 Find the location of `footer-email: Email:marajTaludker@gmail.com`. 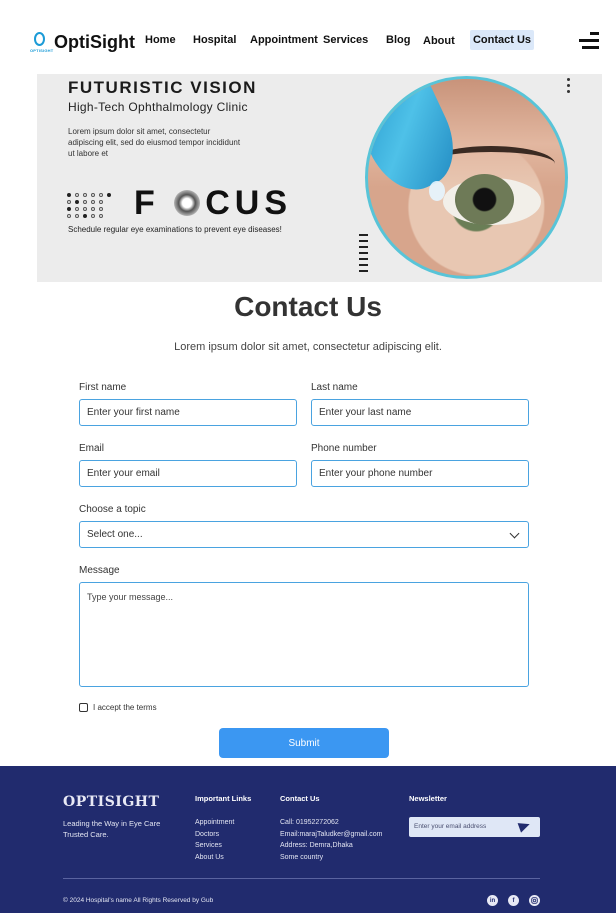

footer-email: Email:marajTaludker@gmail.com is located at coordinates (331, 835).